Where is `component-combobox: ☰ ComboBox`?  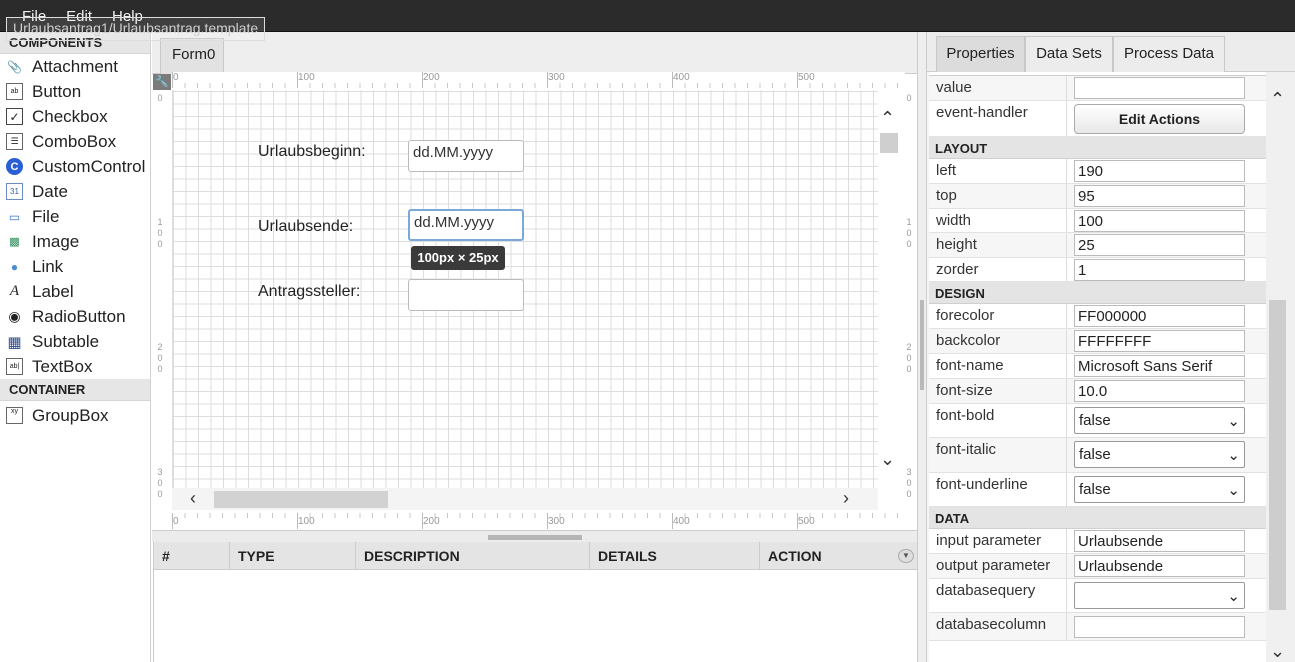 component-combobox: ☰ ComboBox is located at coordinates (75, 141).